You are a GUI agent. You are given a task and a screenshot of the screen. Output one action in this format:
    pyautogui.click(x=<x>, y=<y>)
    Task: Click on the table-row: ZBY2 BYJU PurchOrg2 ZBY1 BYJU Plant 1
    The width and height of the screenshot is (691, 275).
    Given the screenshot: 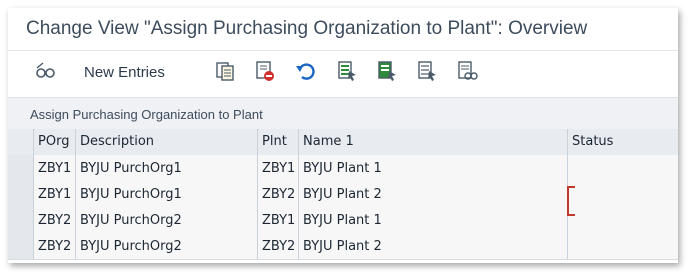 What is the action you would take?
    pyautogui.click(x=343, y=220)
    